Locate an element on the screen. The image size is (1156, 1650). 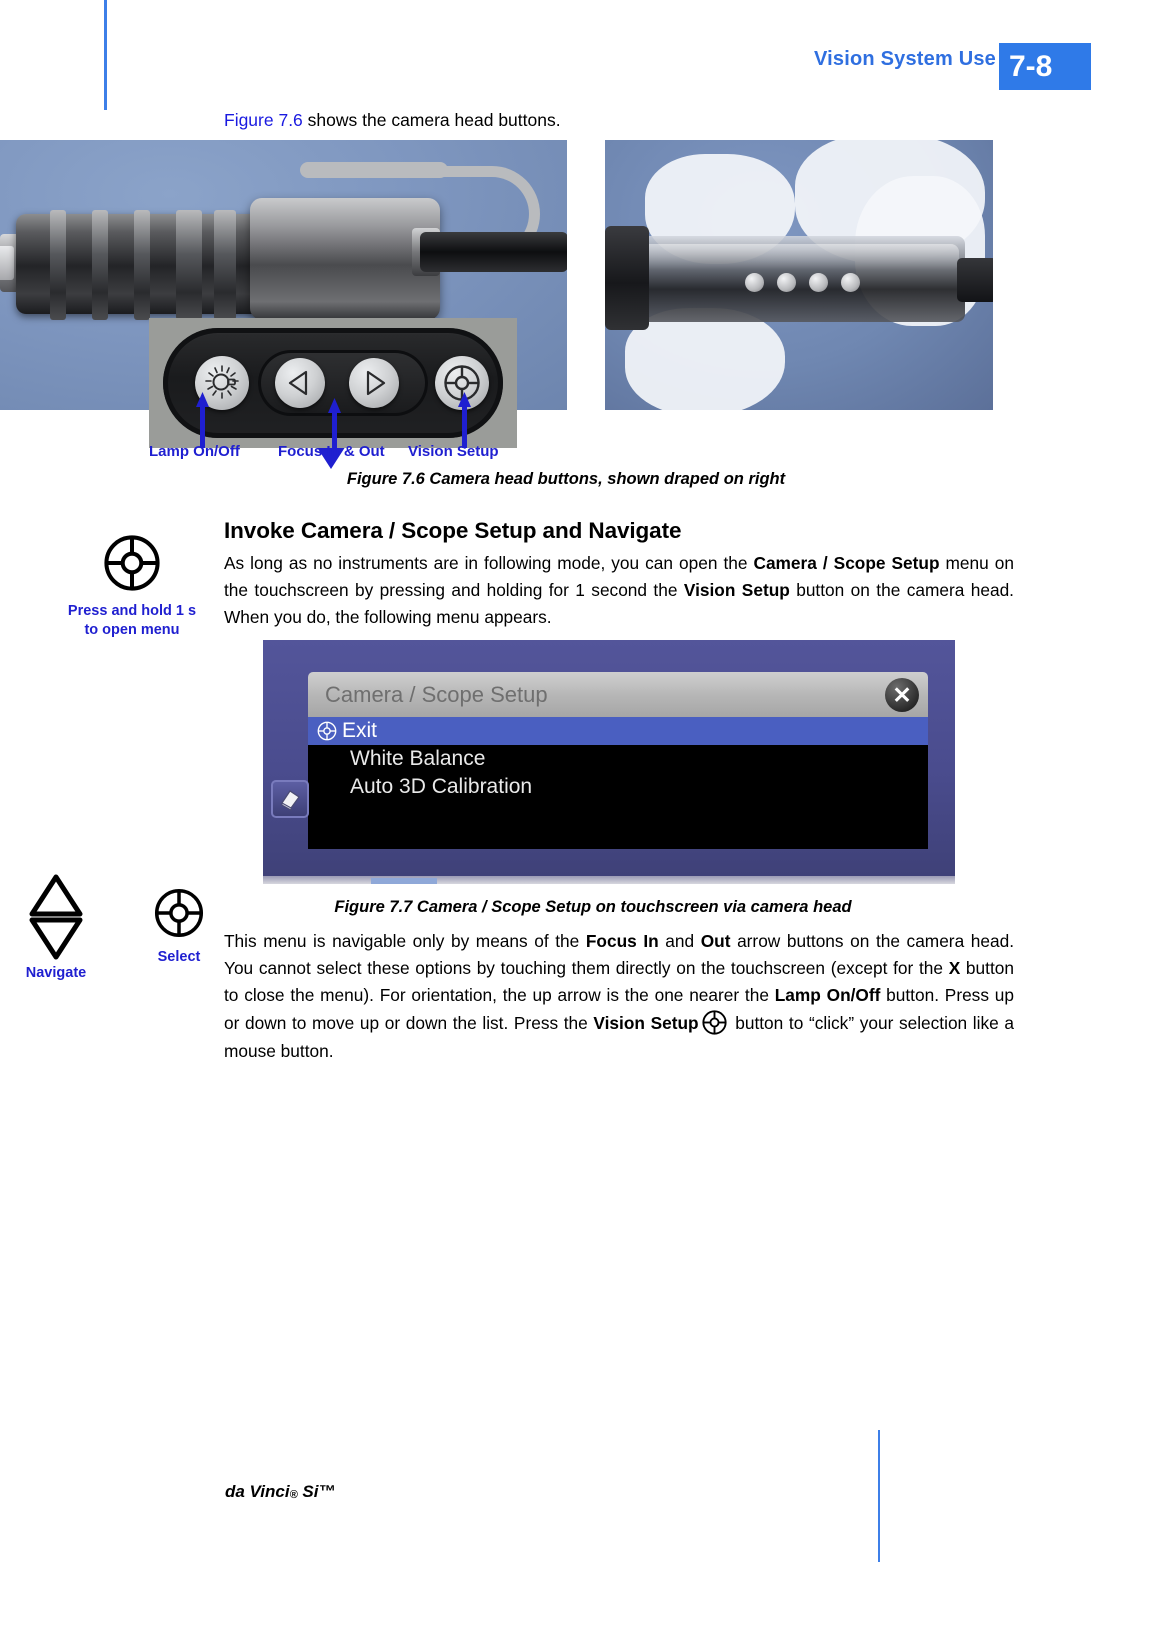
callout-arrow-lamp is located at coordinates (202, 420).